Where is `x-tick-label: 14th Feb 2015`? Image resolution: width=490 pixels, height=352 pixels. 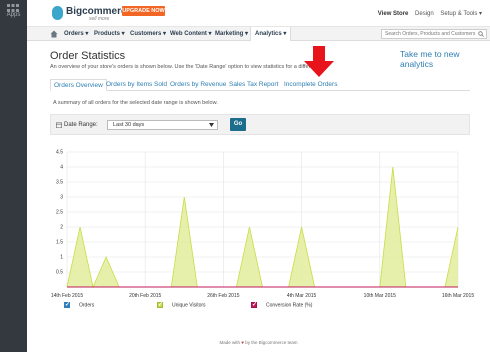 x-tick-label: 14th Feb 2015 is located at coordinates (67, 296).